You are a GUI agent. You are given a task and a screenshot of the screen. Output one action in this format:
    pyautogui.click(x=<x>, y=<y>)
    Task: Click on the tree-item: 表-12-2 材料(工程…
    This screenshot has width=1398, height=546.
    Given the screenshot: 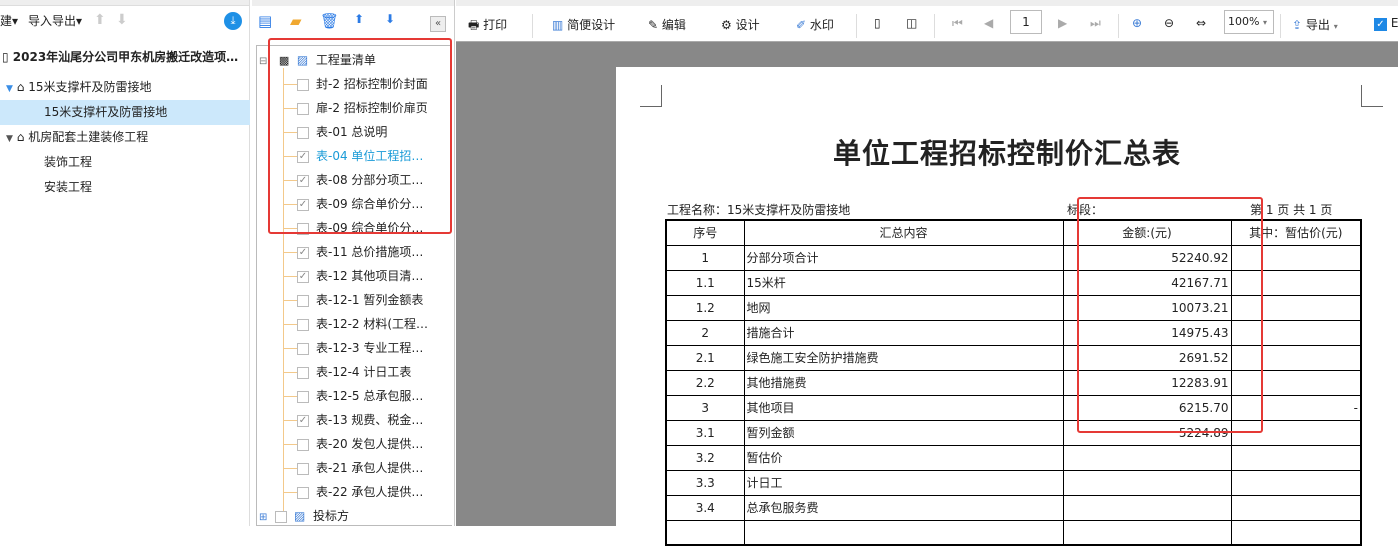 What is the action you would take?
    pyautogui.click(x=362, y=324)
    